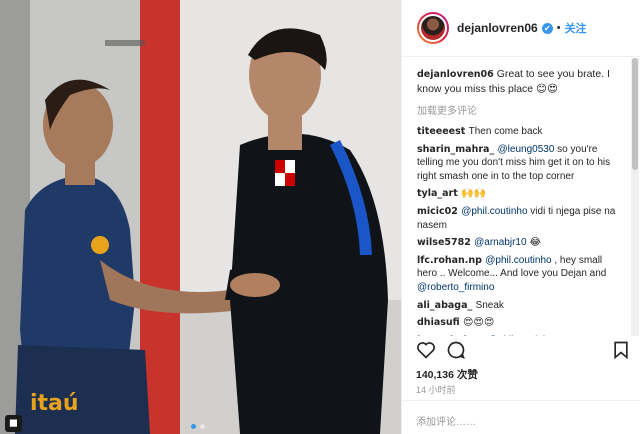  I want to click on post-timestamp: 14 小时前, so click(436, 389).